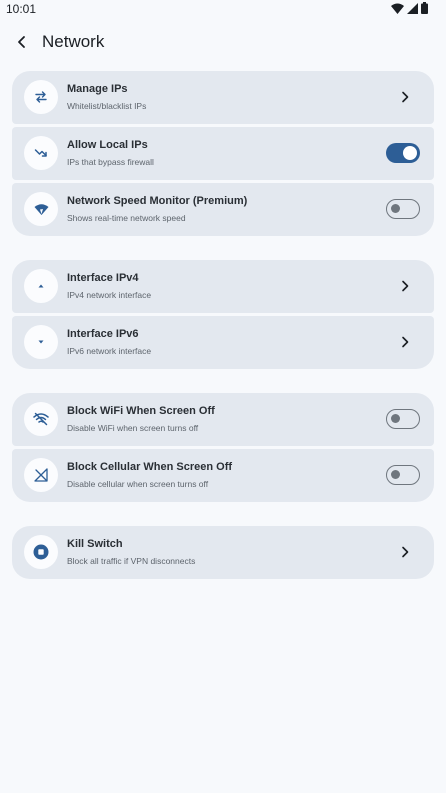 This screenshot has width=446, height=793. I want to click on item-title: Network Speed Monitor (Premium), so click(157, 201).